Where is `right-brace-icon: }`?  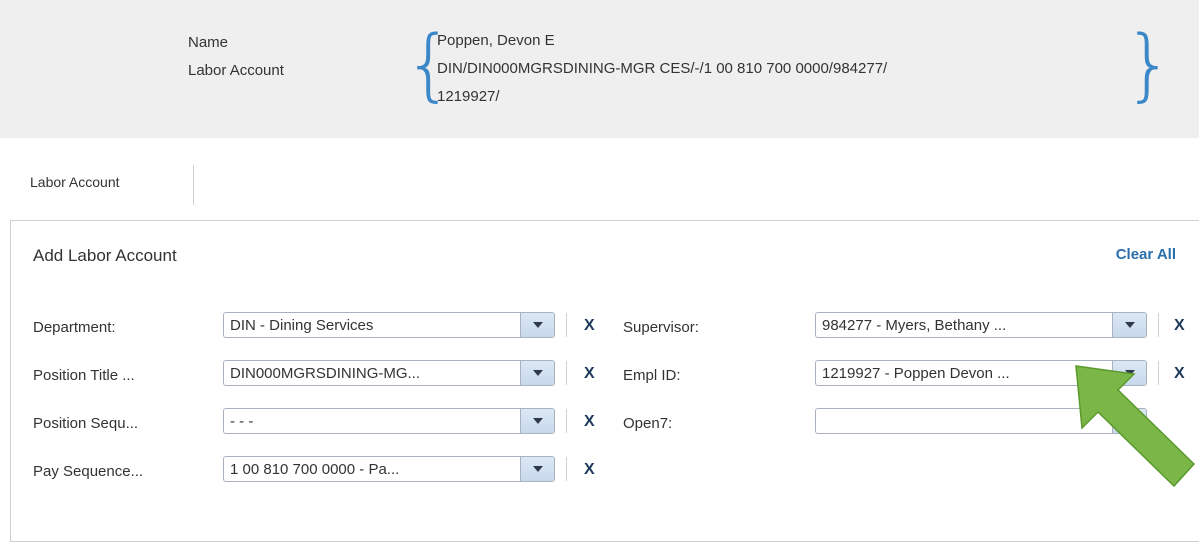 right-brace-icon: } is located at coordinates (1149, 65).